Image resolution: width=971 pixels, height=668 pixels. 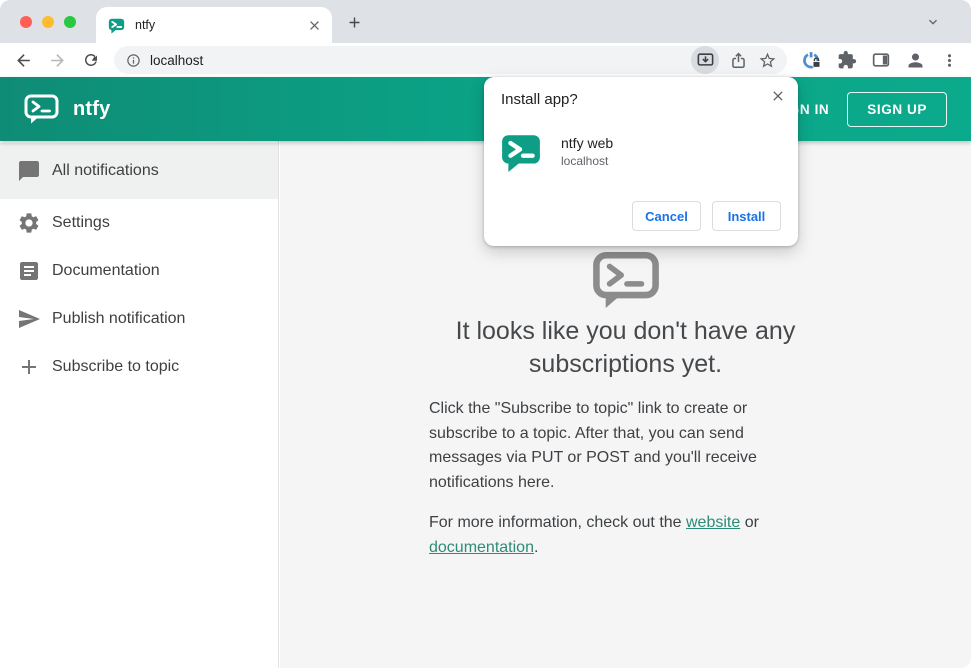 I want to click on browser-tab-ntfy: ntfy, so click(x=214, y=25).